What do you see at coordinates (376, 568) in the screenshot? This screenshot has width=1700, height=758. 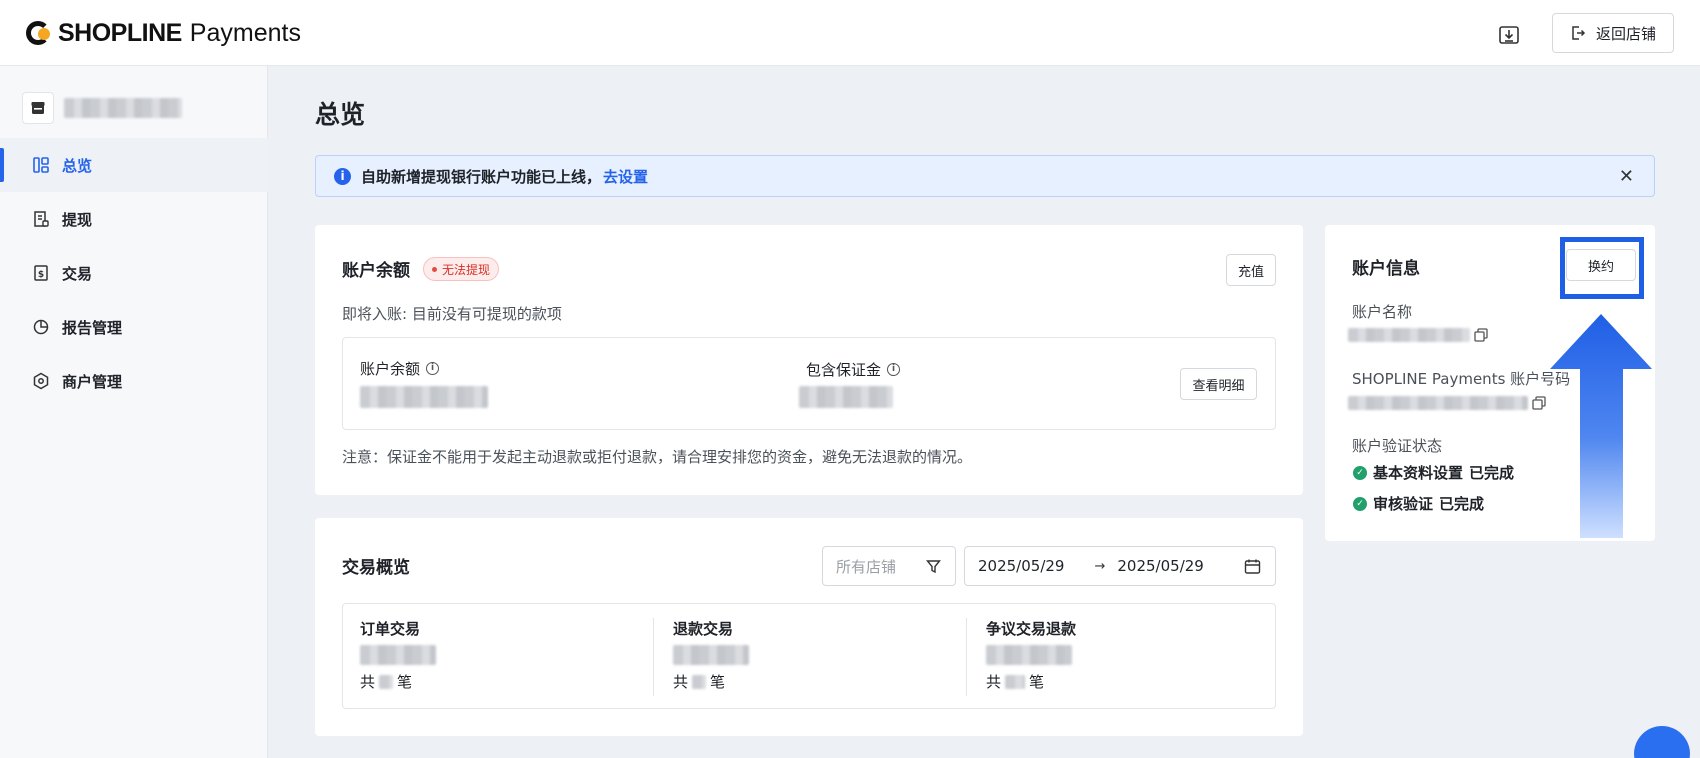 I see `trade-card-title: 交易概览` at bounding box center [376, 568].